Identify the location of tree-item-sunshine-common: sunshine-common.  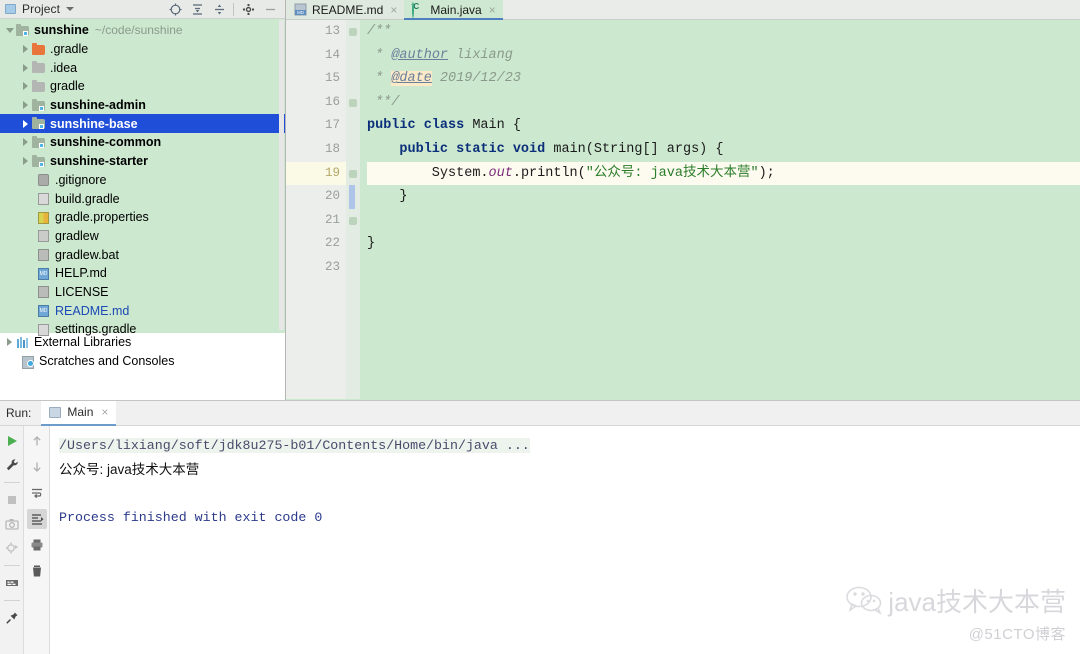
(142, 142).